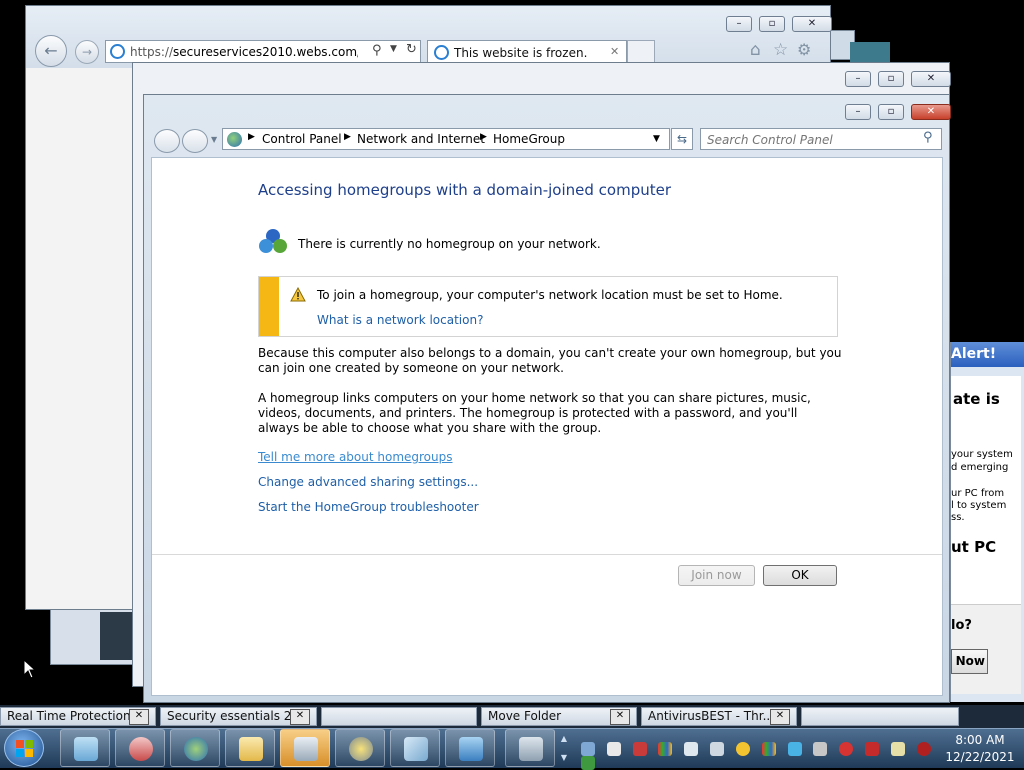 Image resolution: width=1024 pixels, height=770 pixels. Describe the element at coordinates (691, 748) in the screenshot. I see `tray-network-icon` at that location.